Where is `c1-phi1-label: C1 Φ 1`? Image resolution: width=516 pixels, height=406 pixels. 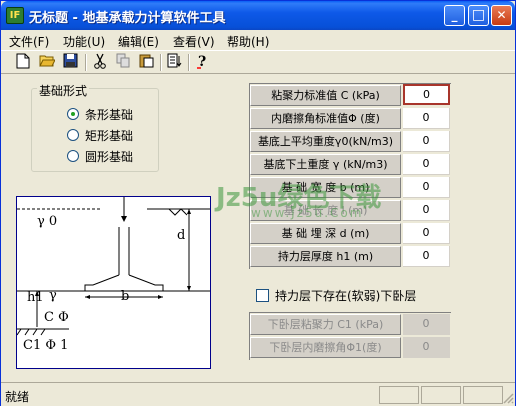
c1-phi1-label: C1 Φ 1 is located at coordinates (46, 345).